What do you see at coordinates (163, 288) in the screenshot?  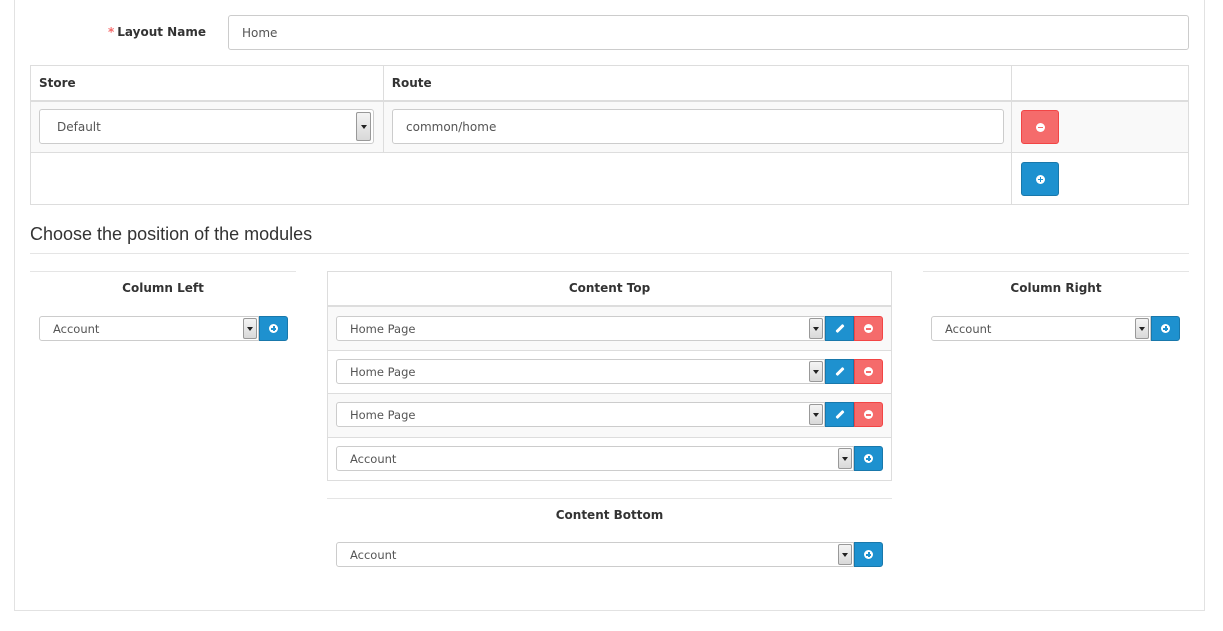 I see `column-left-title: Column Left` at bounding box center [163, 288].